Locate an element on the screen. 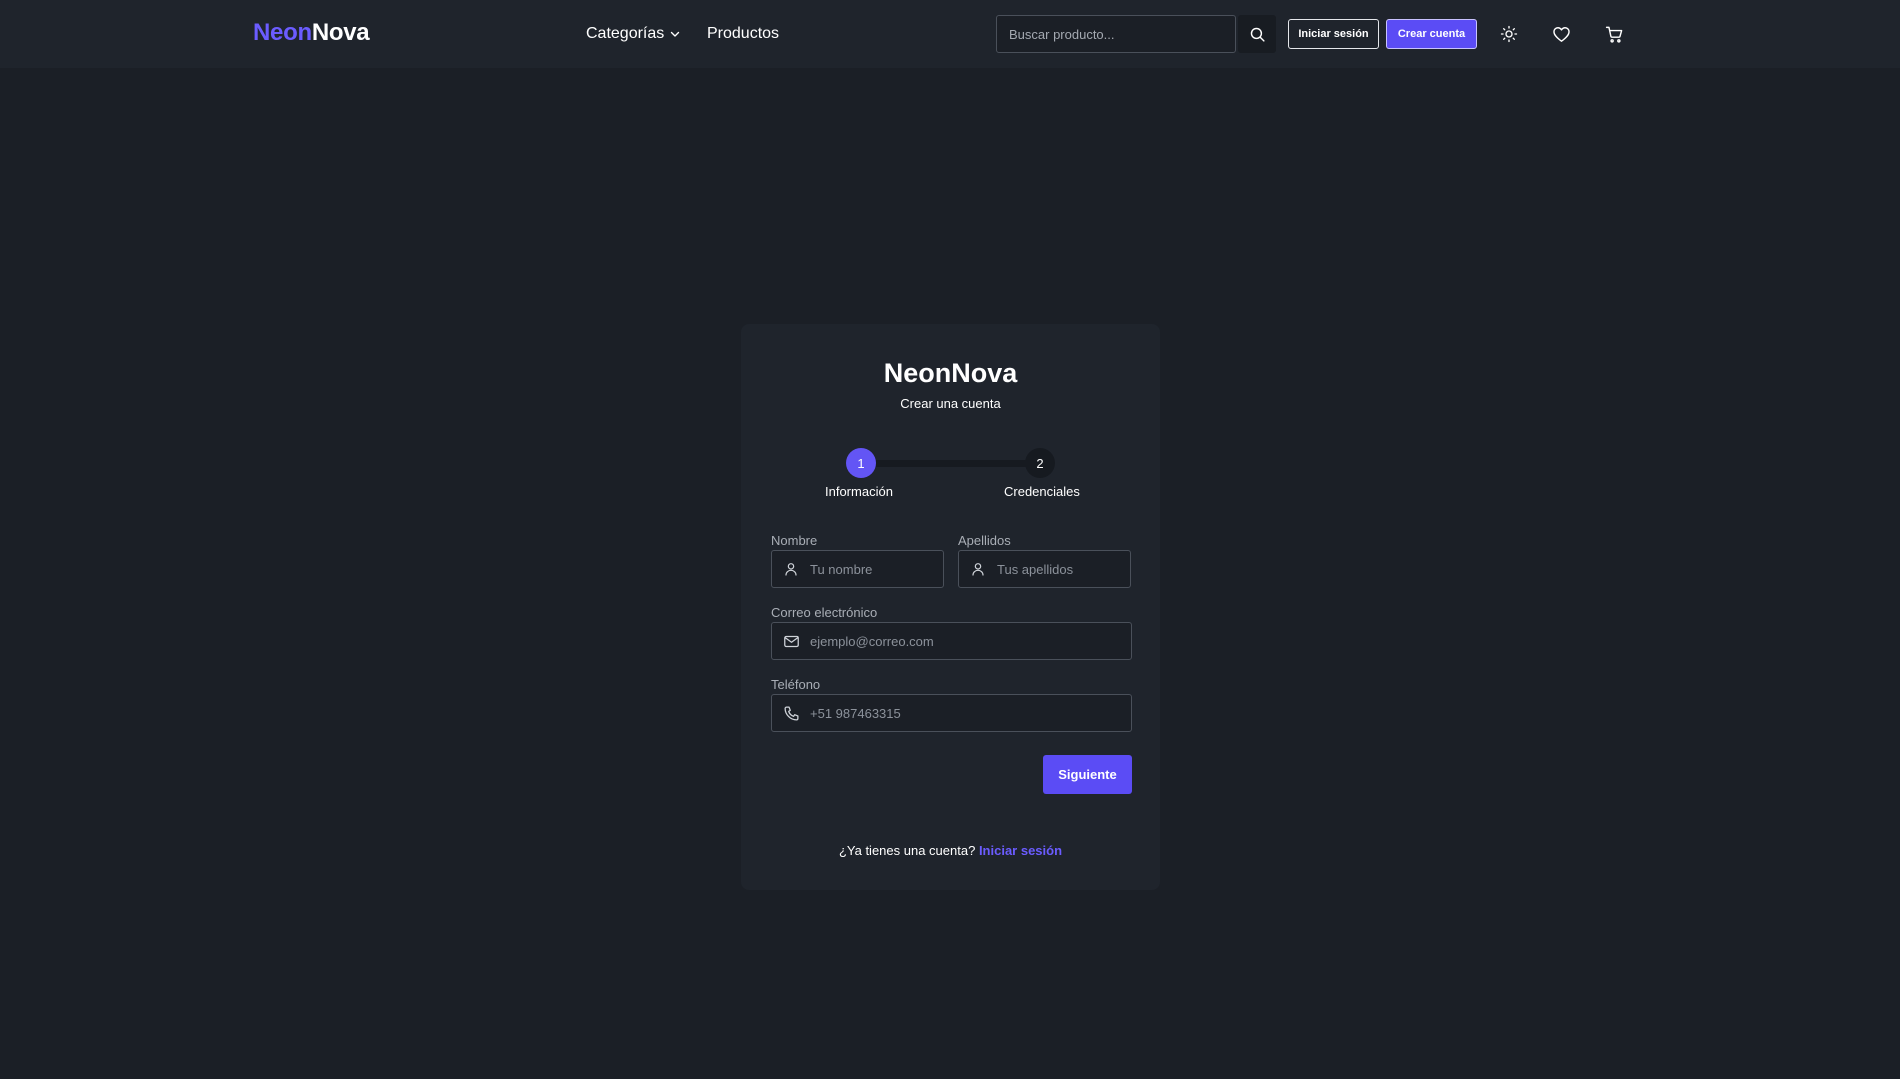 This screenshot has height=1079, width=1900. cart-icon is located at coordinates (1613, 34).